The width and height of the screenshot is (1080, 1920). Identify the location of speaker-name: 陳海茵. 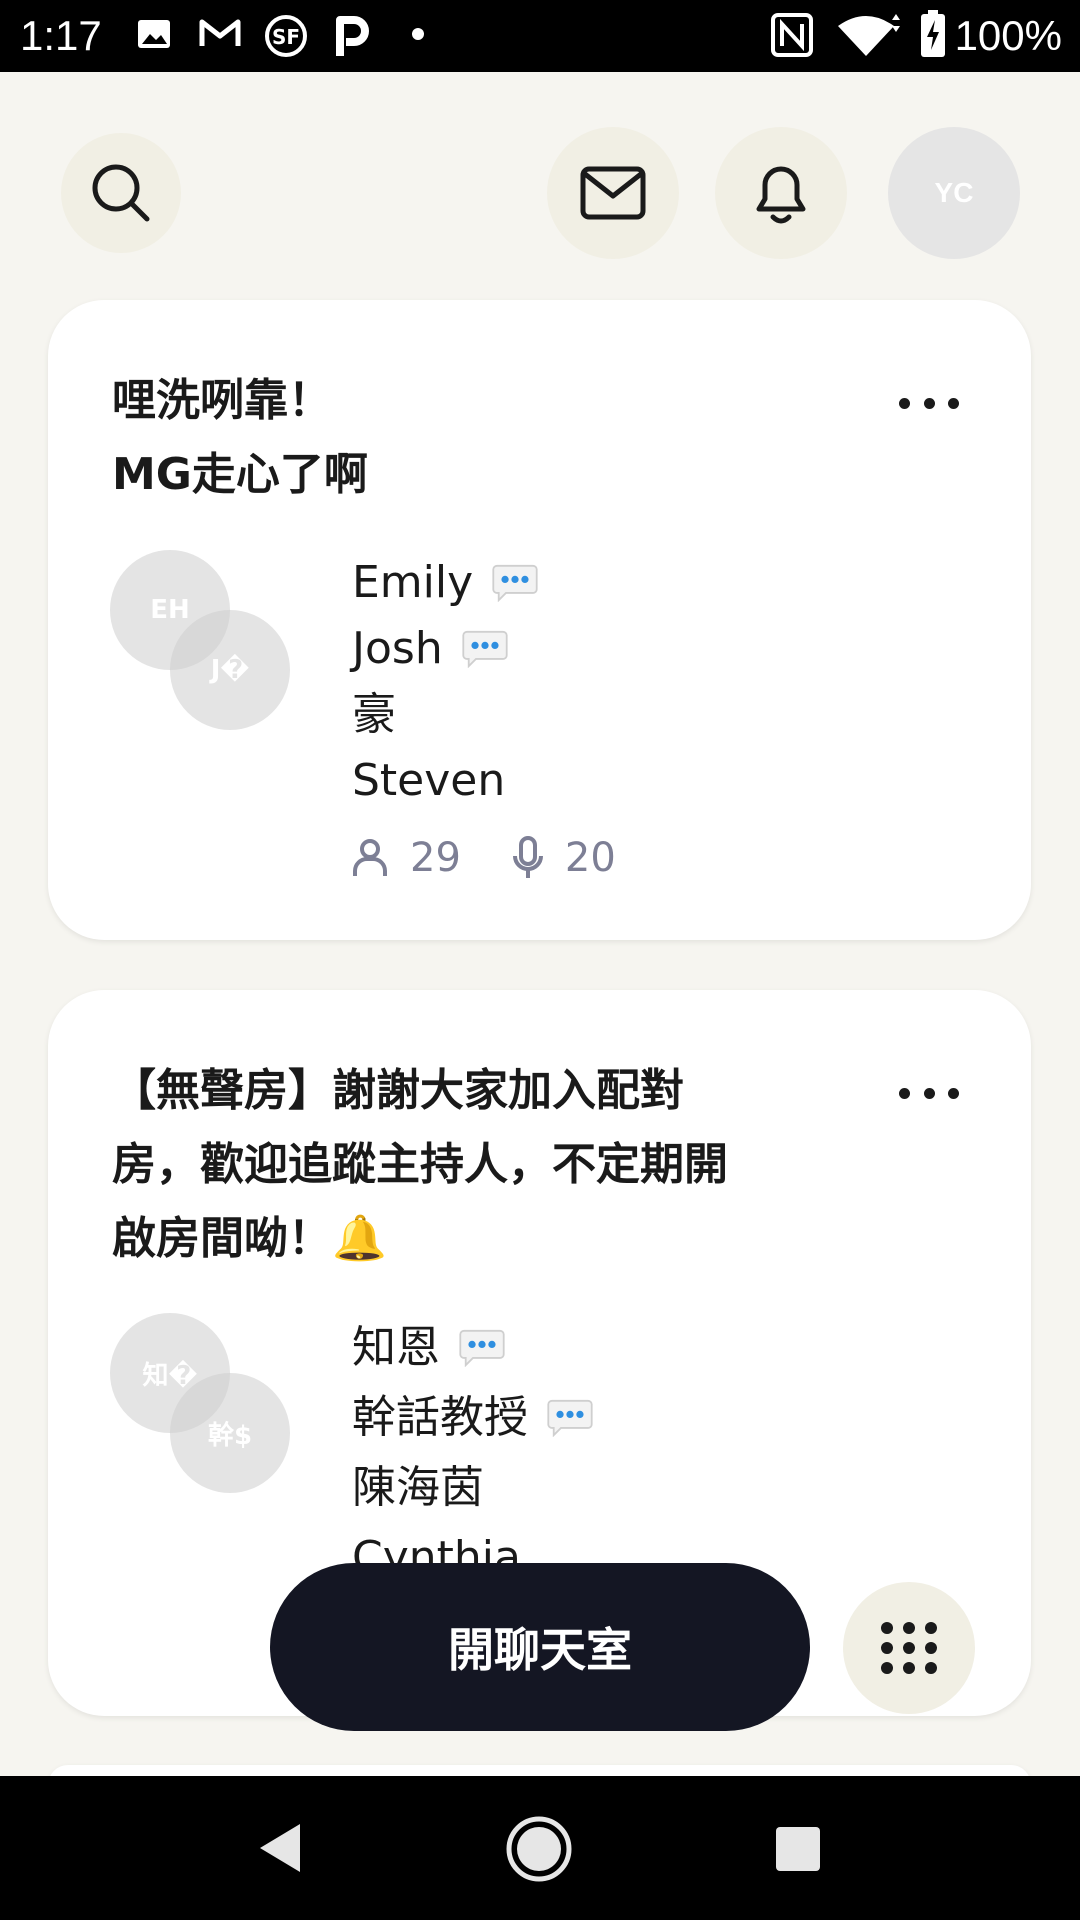
(418, 1487).